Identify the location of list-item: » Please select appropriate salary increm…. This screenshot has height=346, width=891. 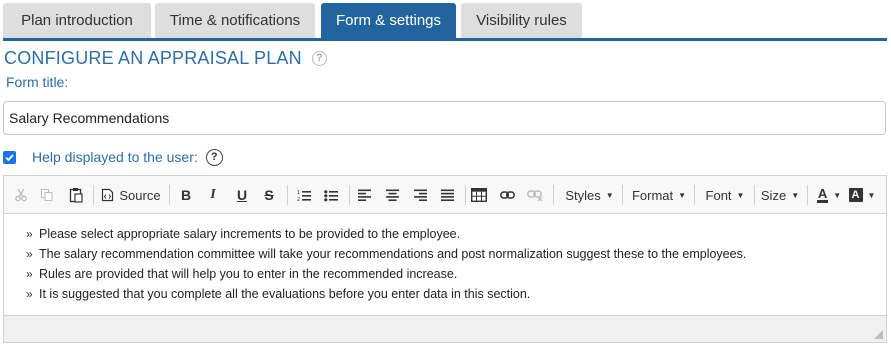
(445, 234).